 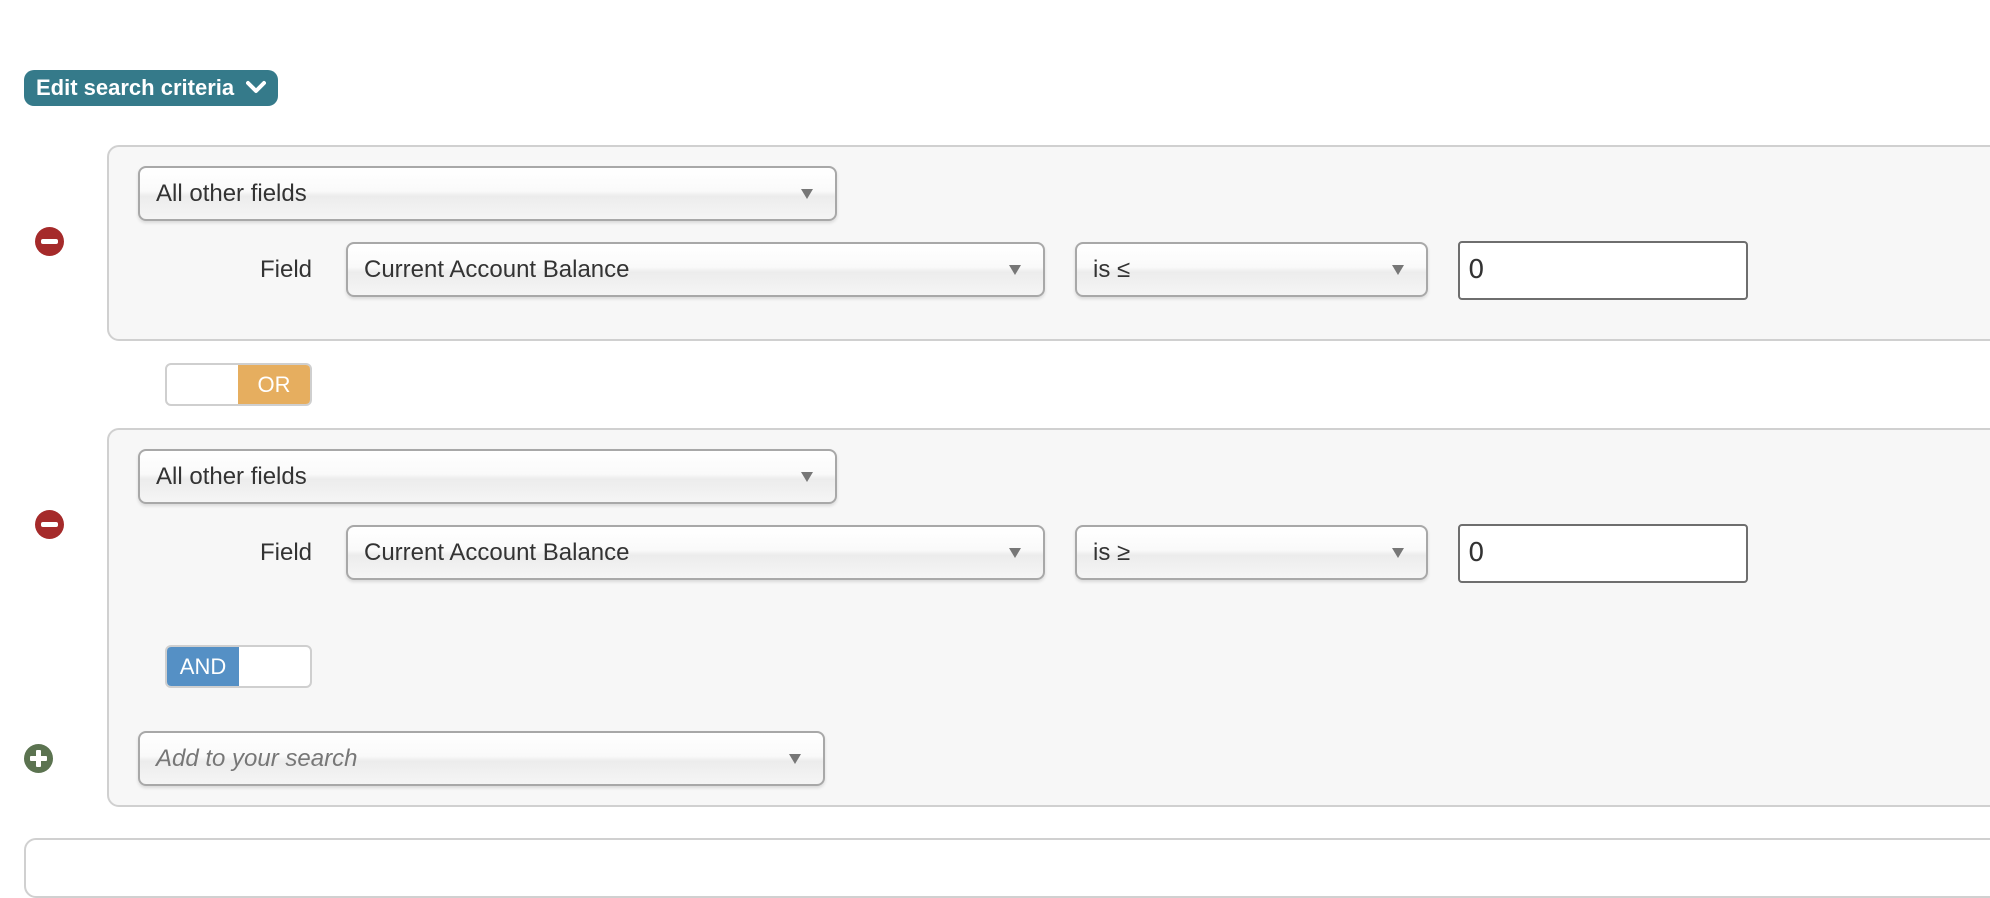 What do you see at coordinates (487, 476) in the screenshot?
I see `category-select-2: All other fields` at bounding box center [487, 476].